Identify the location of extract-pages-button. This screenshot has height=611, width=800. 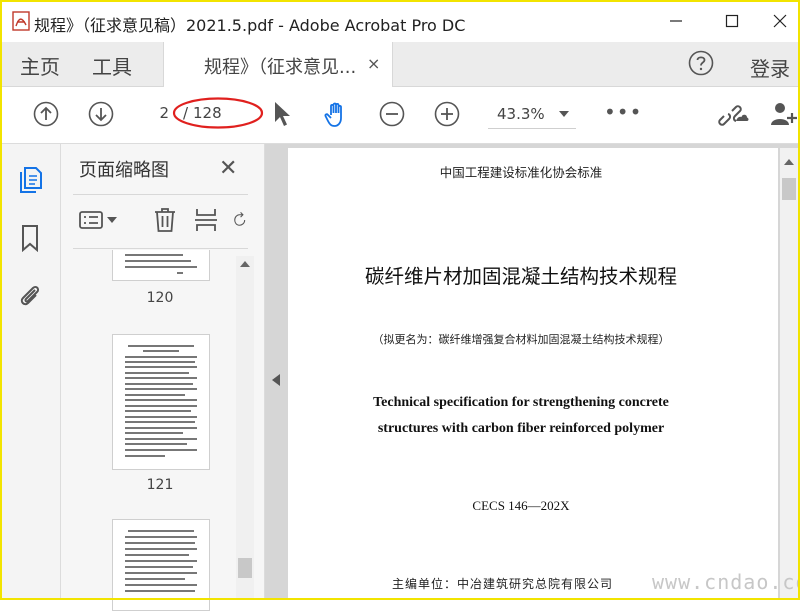
(206, 220).